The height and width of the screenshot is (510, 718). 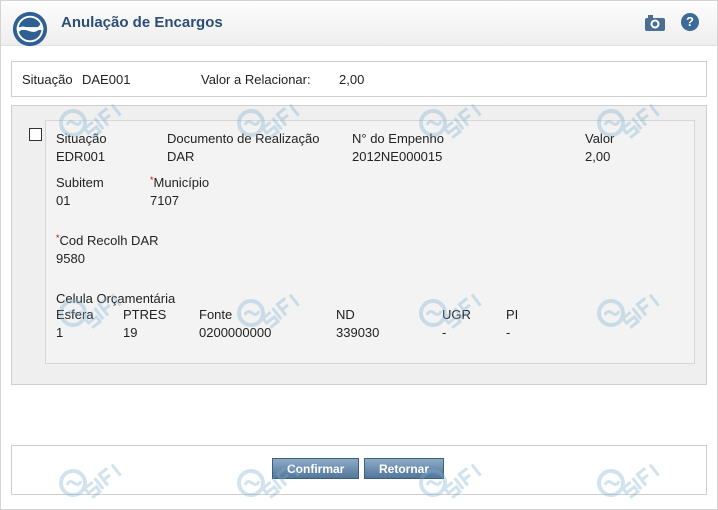 I want to click on municipio-label-text: Município, so click(x=181, y=182).